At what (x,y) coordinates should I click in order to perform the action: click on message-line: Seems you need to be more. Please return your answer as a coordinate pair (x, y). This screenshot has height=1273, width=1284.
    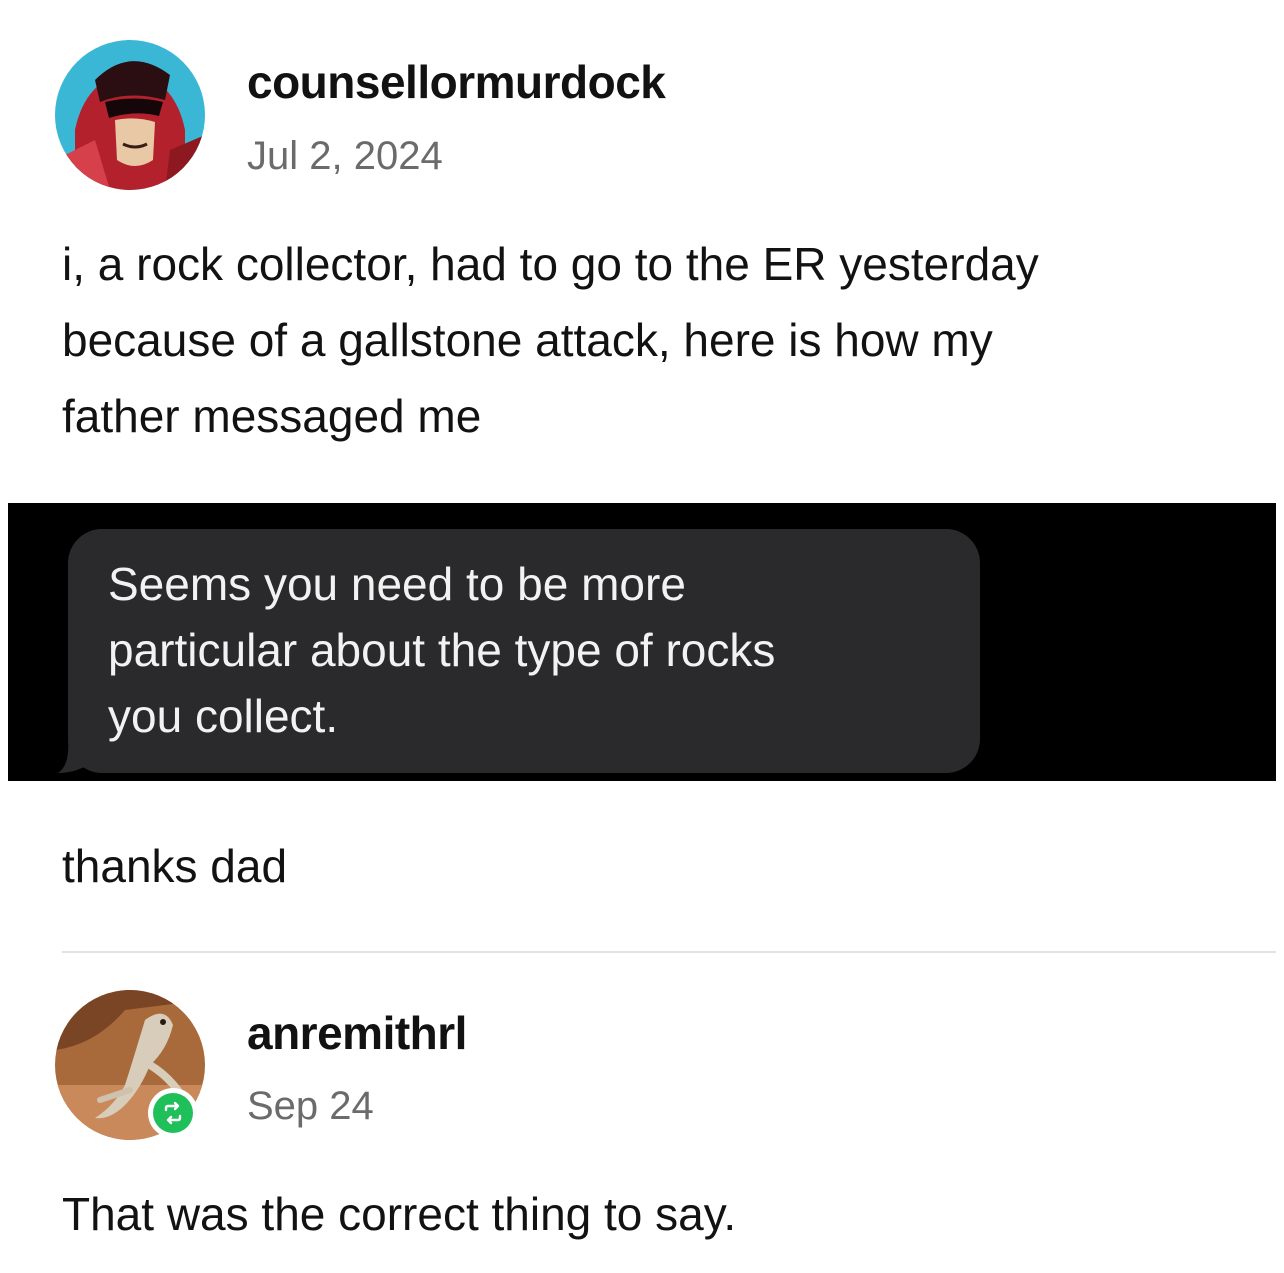
    Looking at the image, I should click on (397, 584).